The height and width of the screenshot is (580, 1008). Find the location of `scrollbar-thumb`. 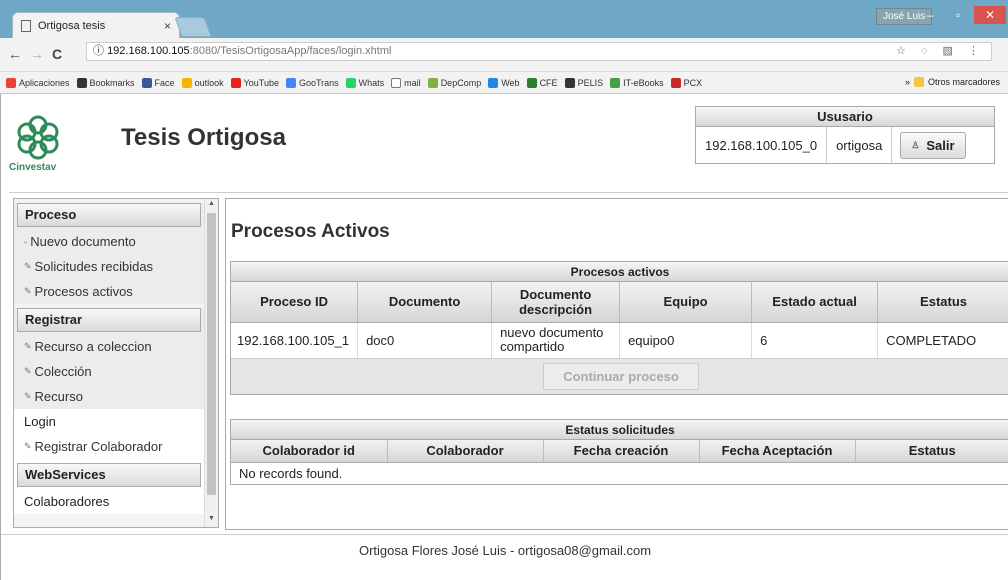

scrollbar-thumb is located at coordinates (211, 354).